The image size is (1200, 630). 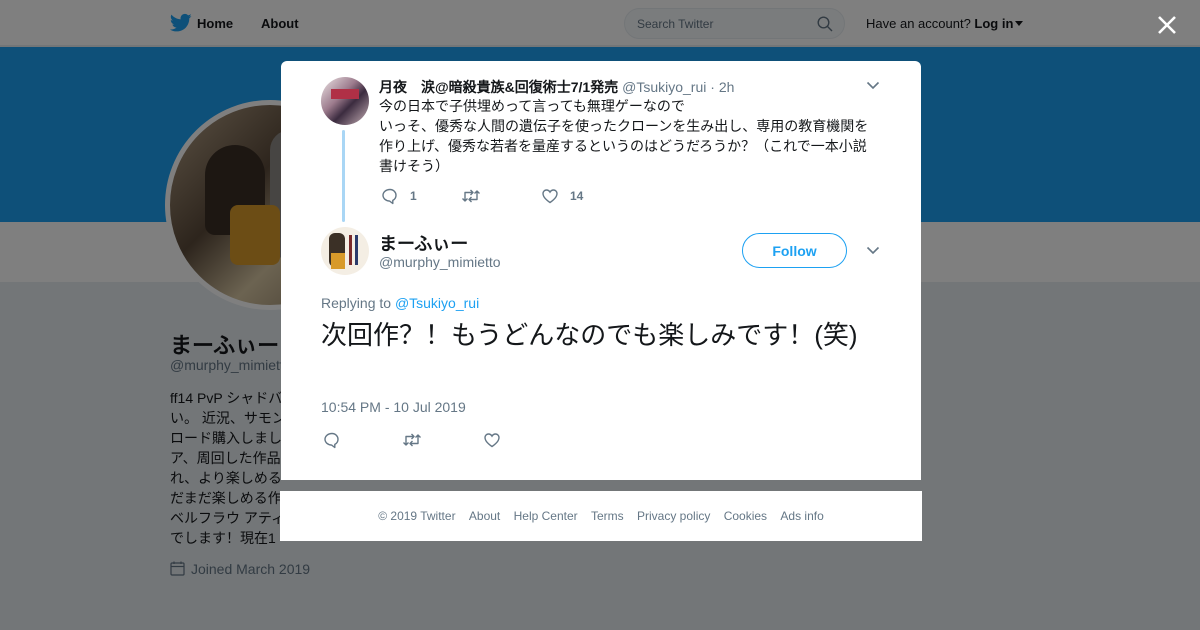 I want to click on parent-tweet-name: 月夜 涙@暗殺貴族&回復術士7/1発売, so click(x=498, y=87).